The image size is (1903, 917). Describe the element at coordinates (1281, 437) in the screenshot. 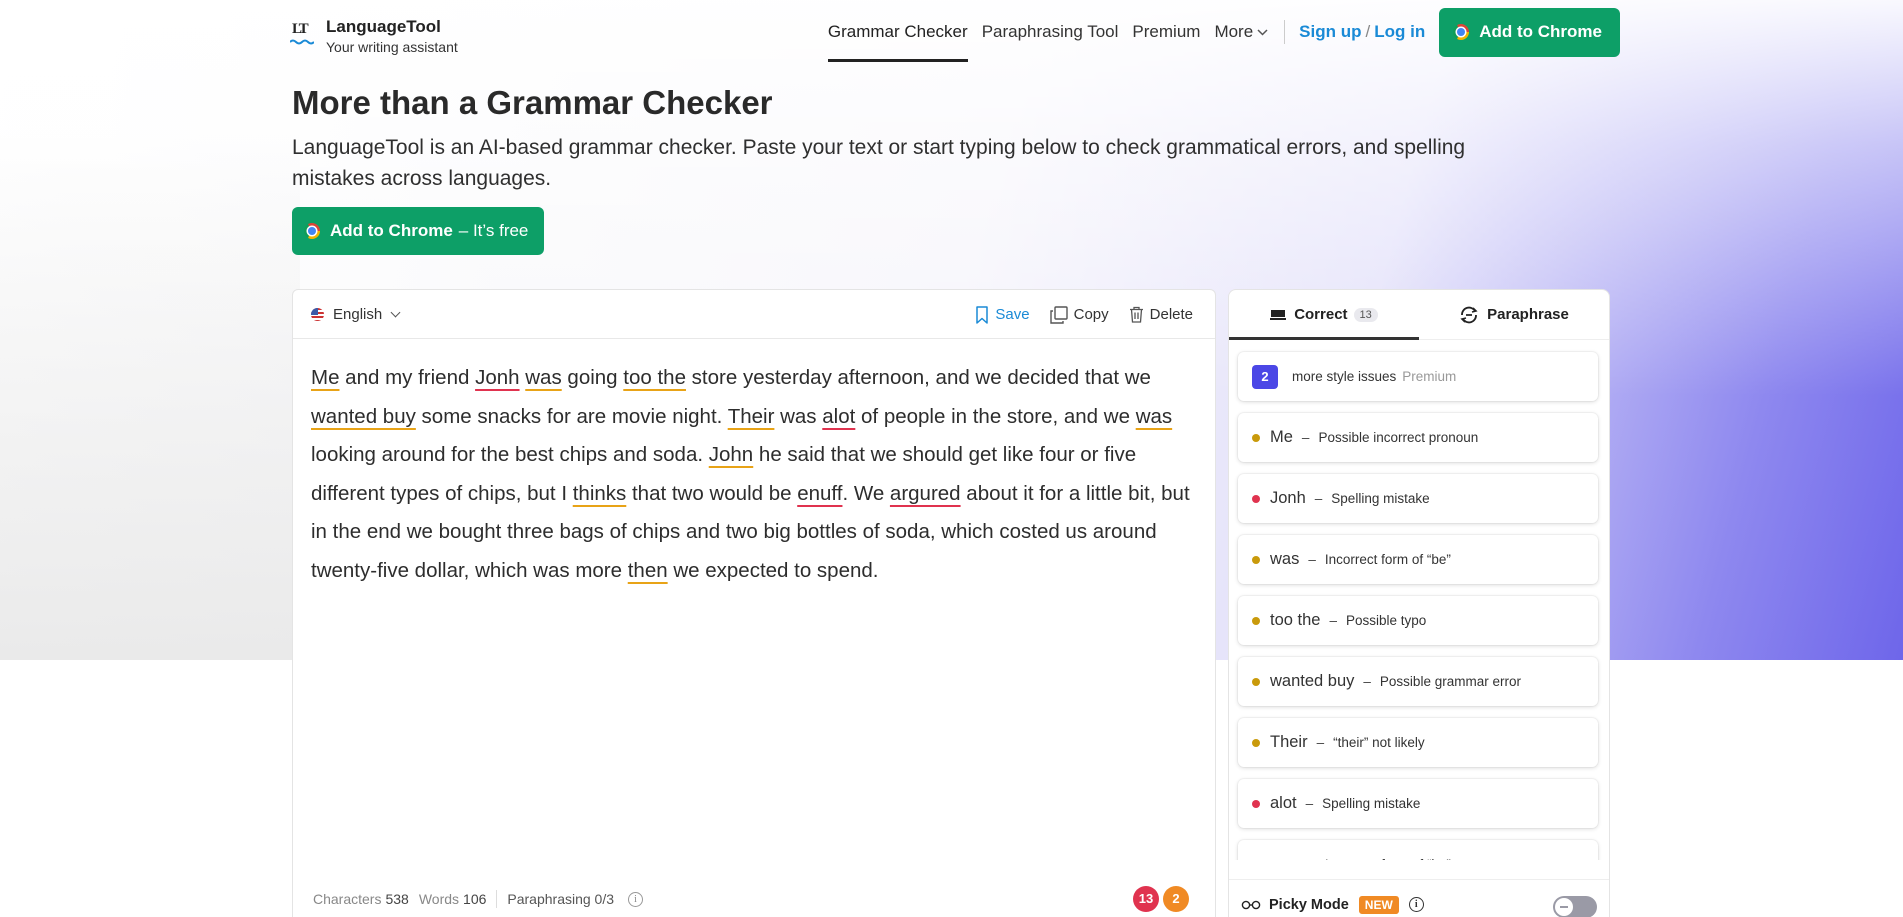

I see `issue-word: Me` at that location.